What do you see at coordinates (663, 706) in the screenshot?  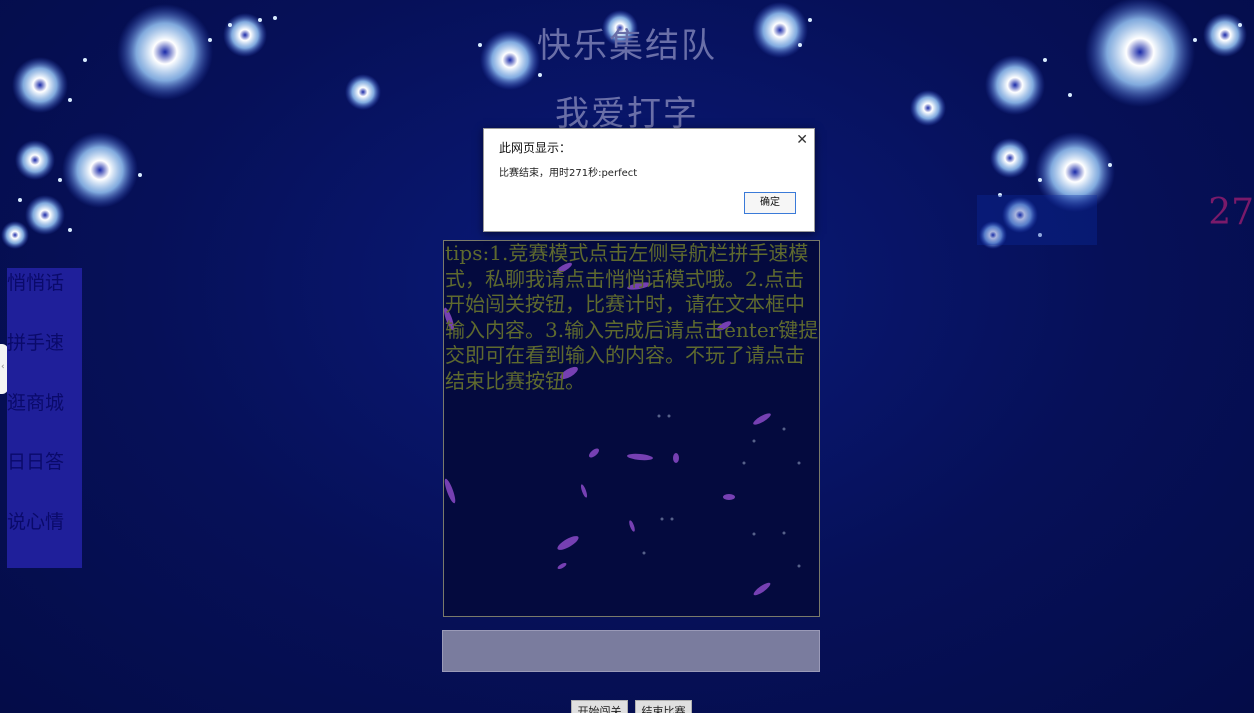 I see `end-game-button: 结束比赛` at bounding box center [663, 706].